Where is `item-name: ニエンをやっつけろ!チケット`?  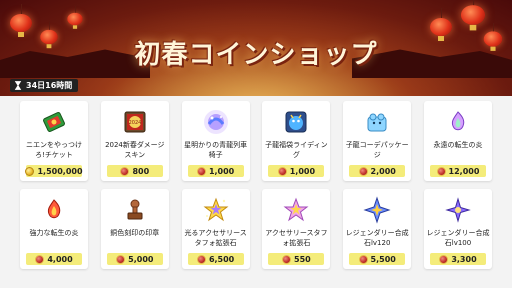
item-name: ニエンをやっつけろ!チケット is located at coordinates (54, 150).